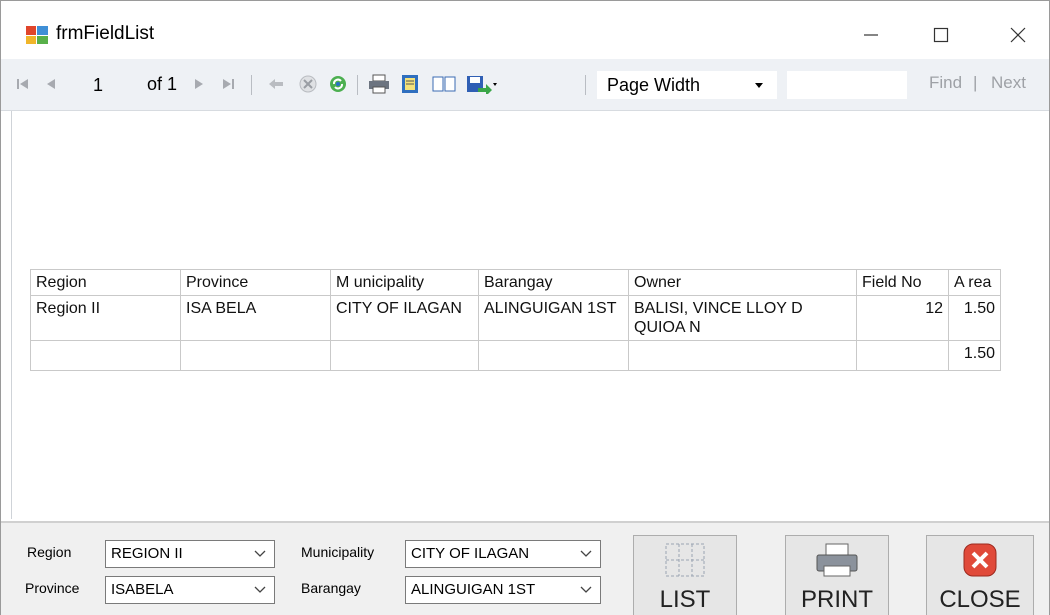  Describe the element at coordinates (37, 35) in the screenshot. I see `app-icon` at that location.